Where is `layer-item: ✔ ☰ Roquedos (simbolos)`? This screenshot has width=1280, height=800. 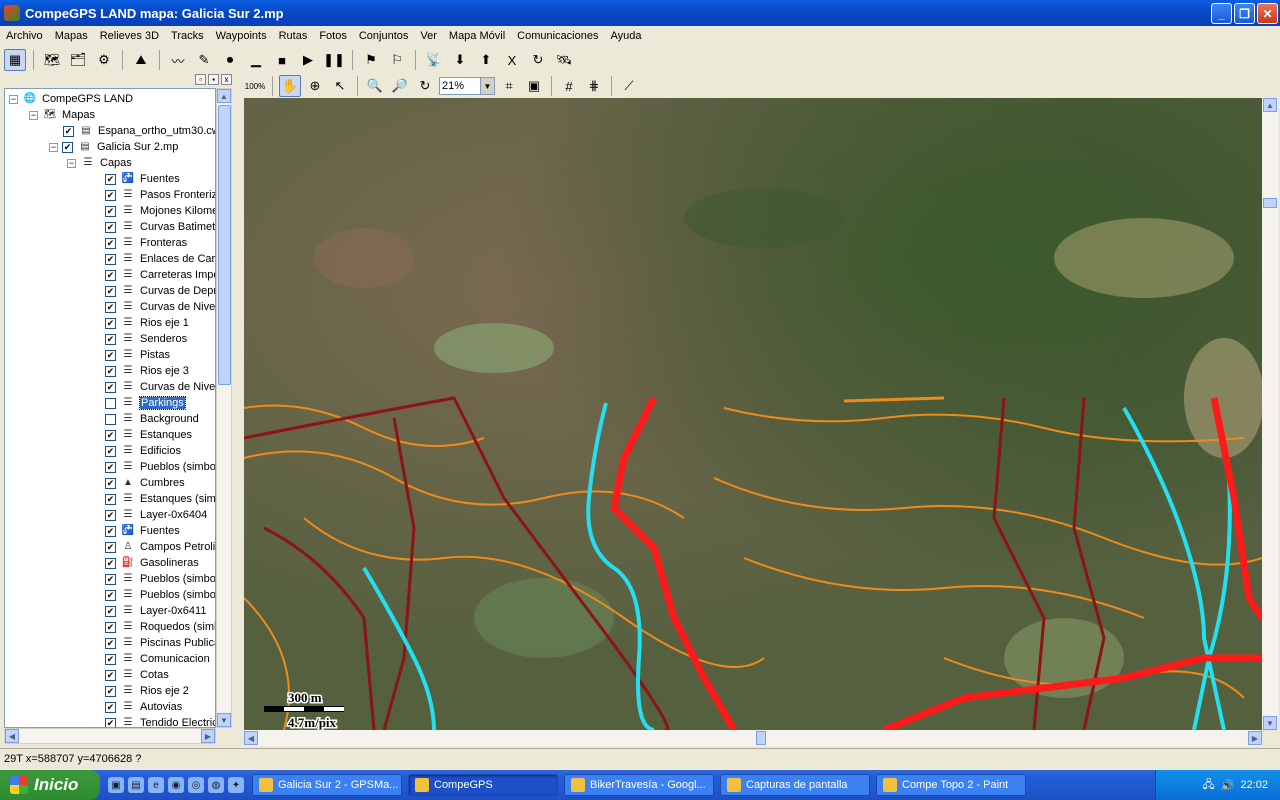
layer-item: ✔ ☰ Roquedos (simbolos) is located at coordinates (160, 627).